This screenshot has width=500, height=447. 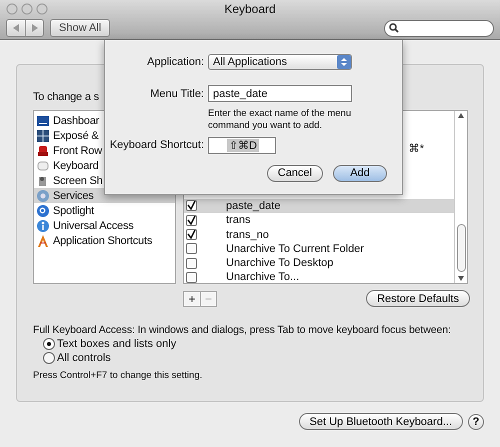 I want to click on radio-label: Text boxes and lists only, so click(x=116, y=344).